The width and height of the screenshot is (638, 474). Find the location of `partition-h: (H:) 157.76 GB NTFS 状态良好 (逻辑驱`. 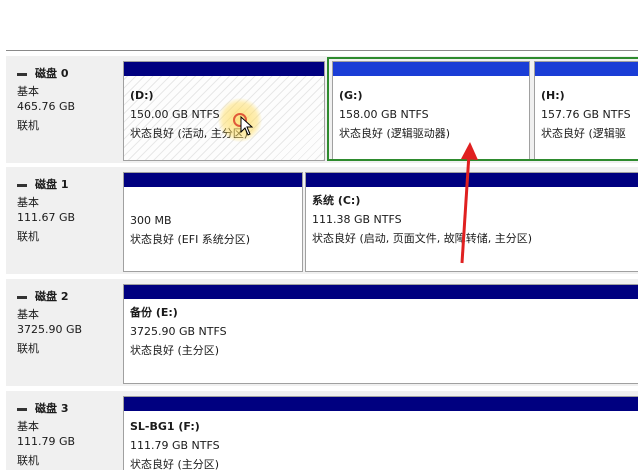

partition-h: (H:) 157.76 GB NTFS 状态良好 (逻辑驱 is located at coordinates (586, 111).